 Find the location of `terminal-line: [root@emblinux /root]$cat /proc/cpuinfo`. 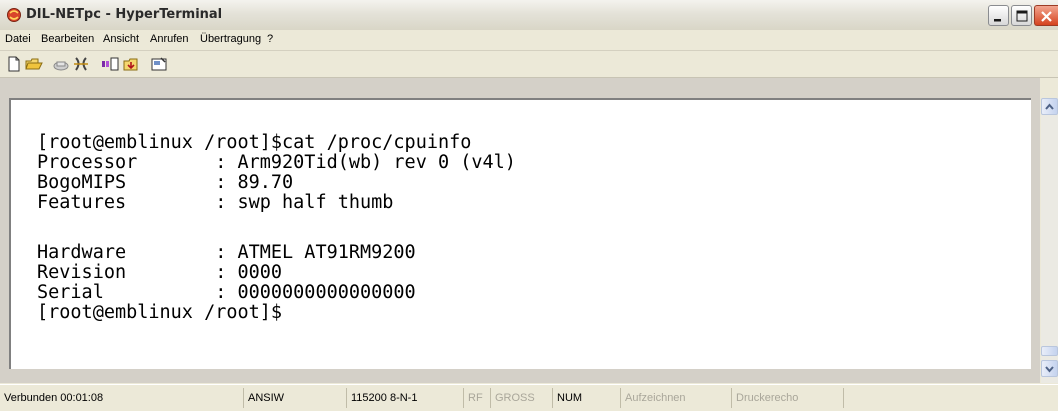

terminal-line: [root@emblinux /root]$cat /proc/cpuinfo is located at coordinates (254, 142).